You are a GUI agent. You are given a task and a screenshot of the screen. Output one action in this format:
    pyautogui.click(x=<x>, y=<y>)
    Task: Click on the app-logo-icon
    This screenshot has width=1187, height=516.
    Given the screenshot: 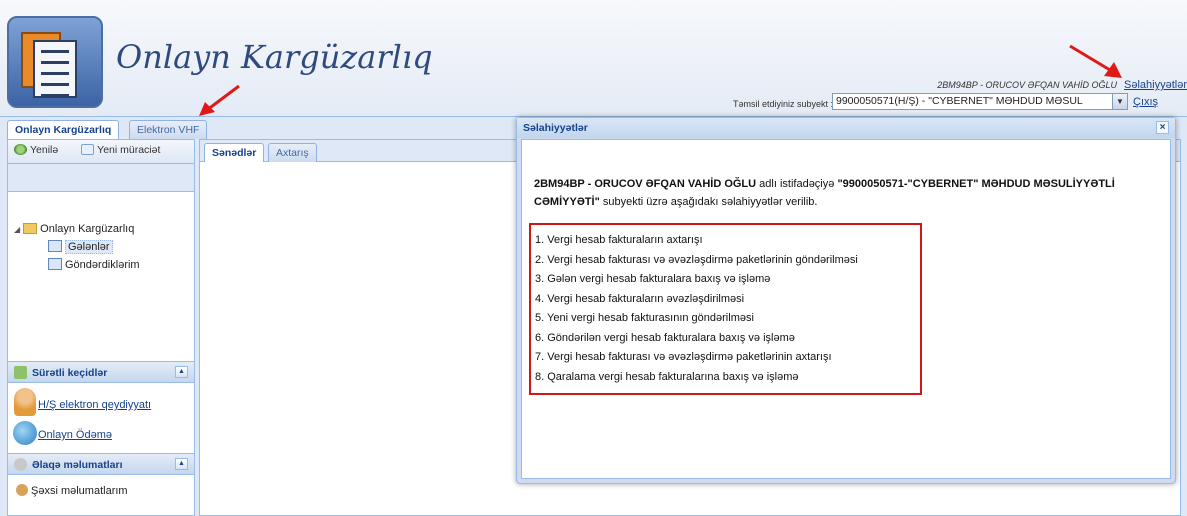 What is the action you would take?
    pyautogui.click(x=55, y=62)
    